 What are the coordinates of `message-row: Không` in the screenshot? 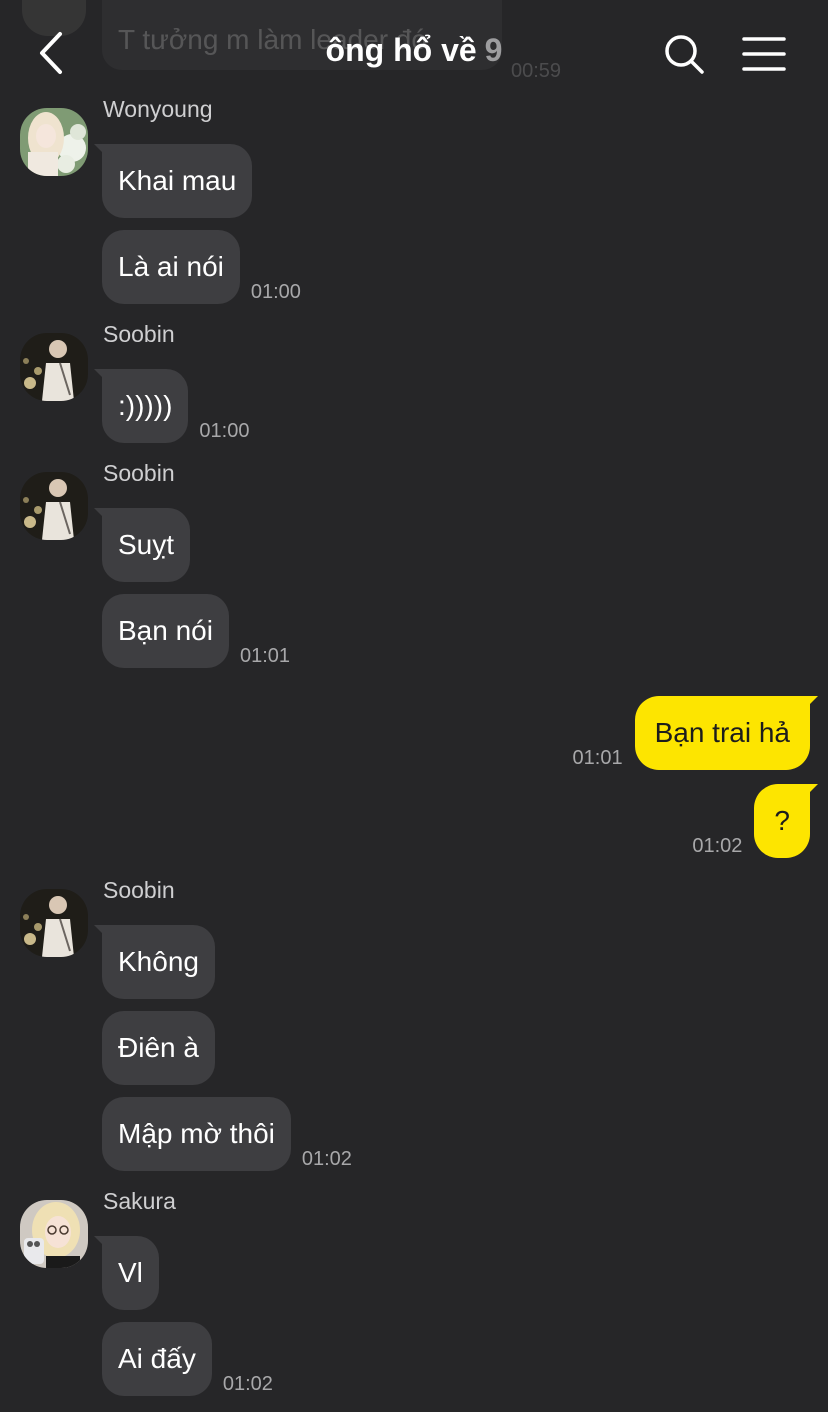 It's located at (158, 962).